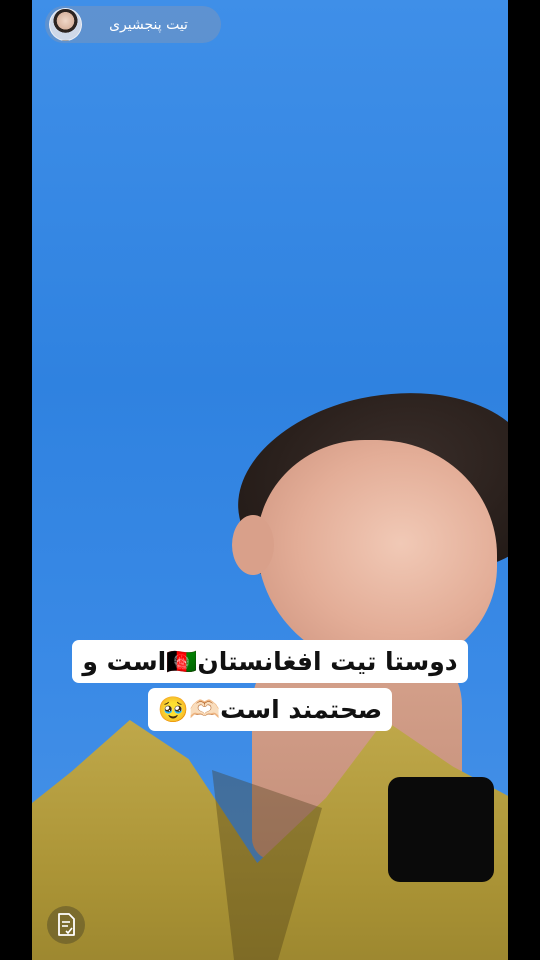 The image size is (540, 960). What do you see at coordinates (441, 829) in the screenshot?
I see `black-overlay-box` at bounding box center [441, 829].